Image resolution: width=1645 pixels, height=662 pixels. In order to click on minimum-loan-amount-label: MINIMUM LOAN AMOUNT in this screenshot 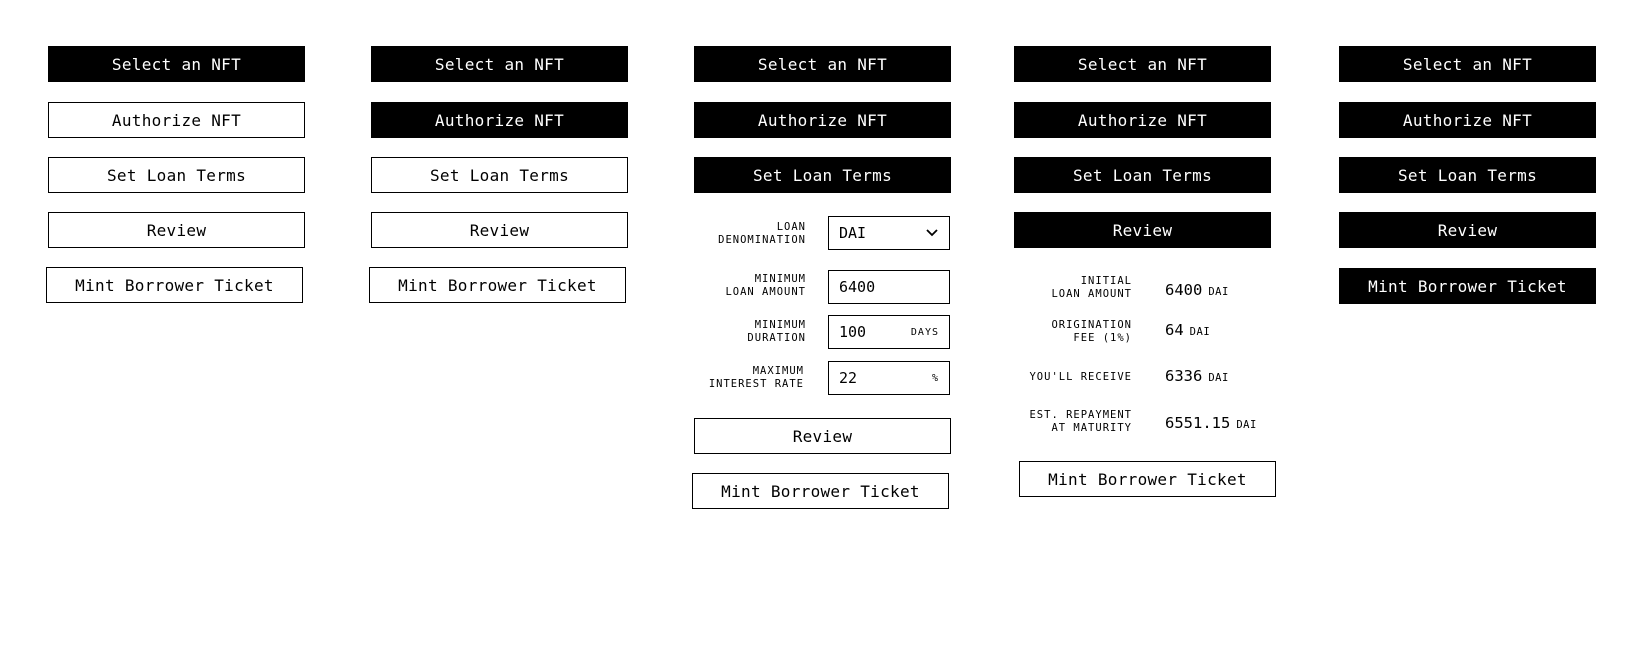, I will do `click(765, 285)`.